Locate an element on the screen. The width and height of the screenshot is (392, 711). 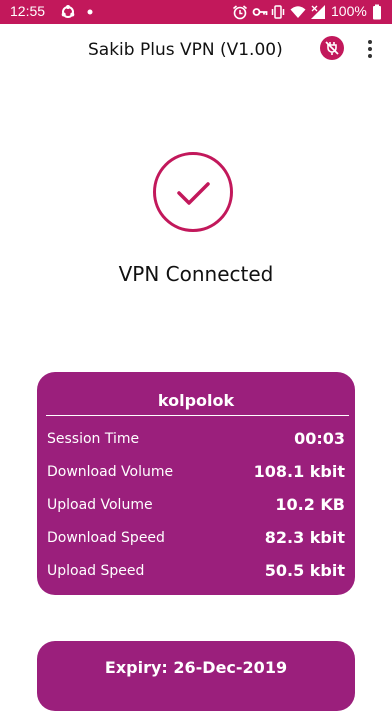
vpn-key-icon is located at coordinates (260, 12).